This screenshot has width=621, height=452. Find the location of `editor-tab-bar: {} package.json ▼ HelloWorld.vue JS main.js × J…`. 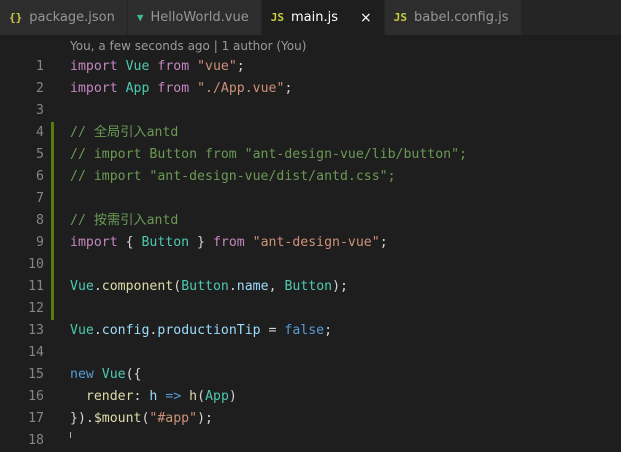

editor-tab-bar: {} package.json ▼ HelloWorld.vue JS main.js × J… is located at coordinates (310, 17).